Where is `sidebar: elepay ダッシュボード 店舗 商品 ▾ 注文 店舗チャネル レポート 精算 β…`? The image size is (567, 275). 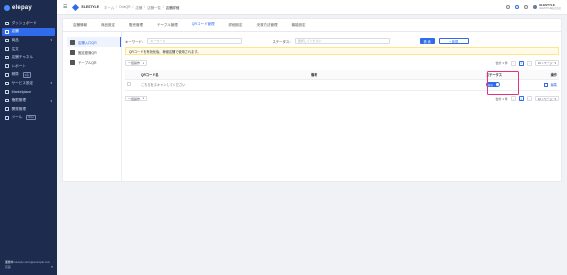 sidebar: elepay ダッシュボード 店舗 商品 ▾ 注文 店舗チャネル レポート 精算 β… is located at coordinates (28, 137).